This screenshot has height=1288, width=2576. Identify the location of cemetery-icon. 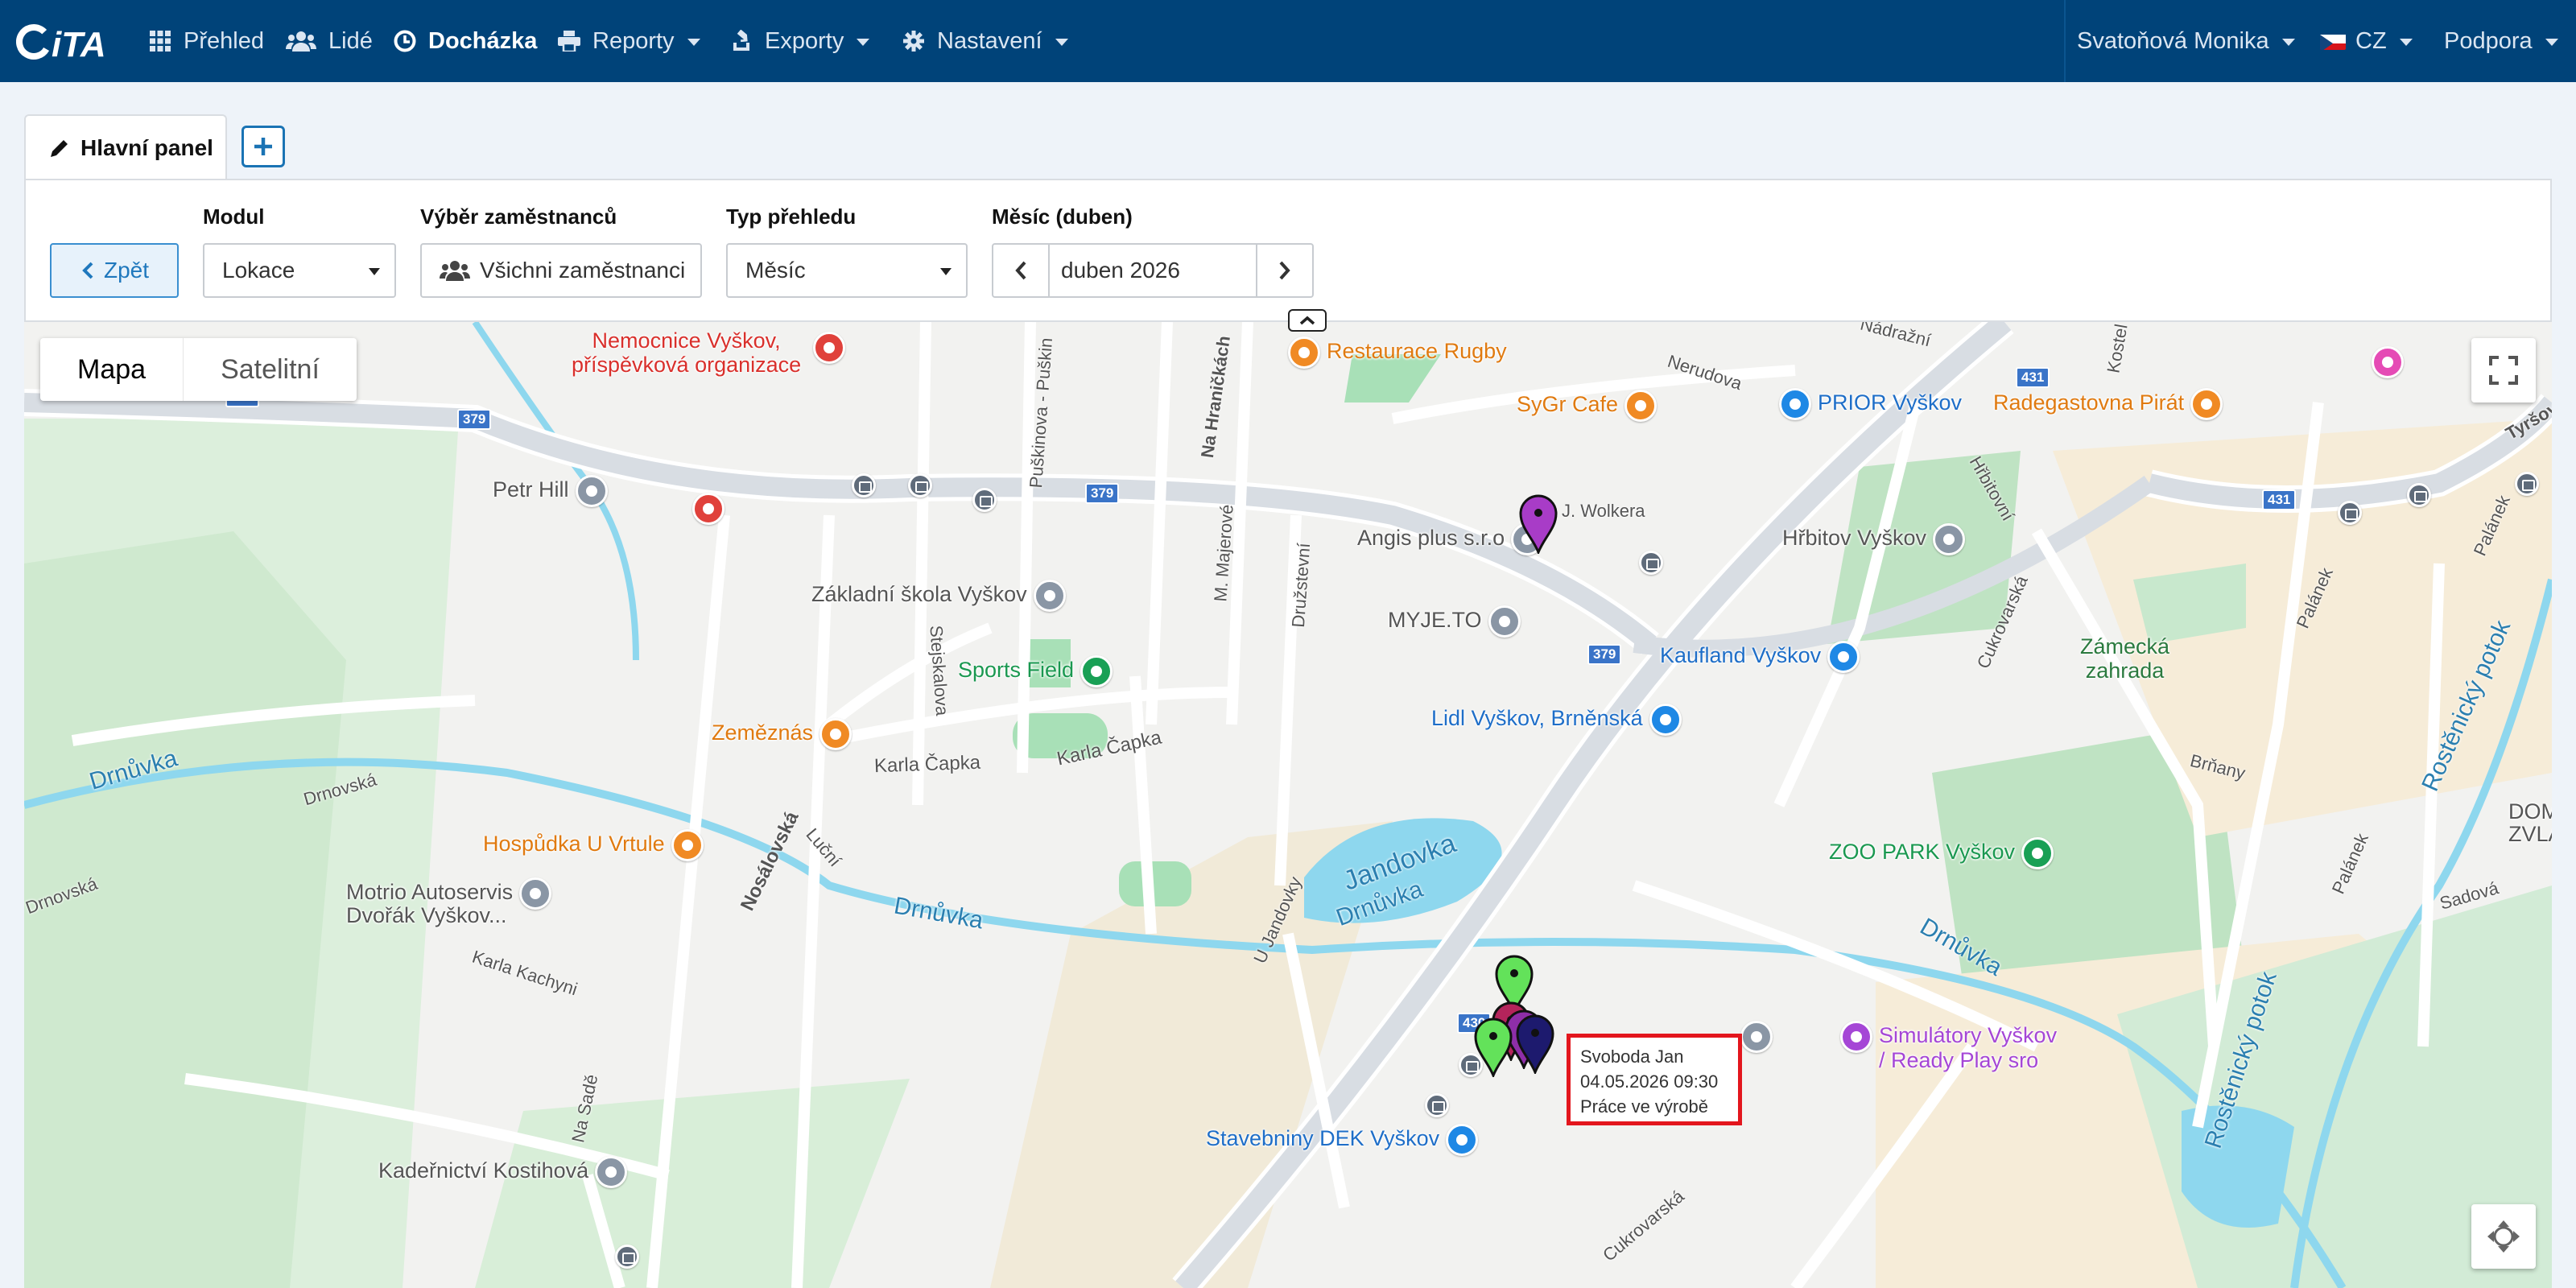
(1949, 539).